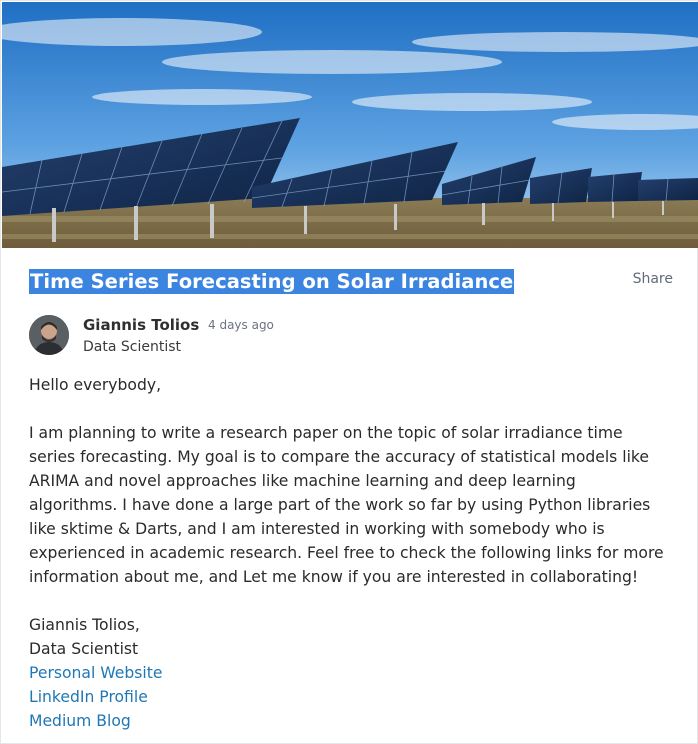 This screenshot has width=698, height=744. What do you see at coordinates (141, 325) in the screenshot?
I see `author-name: Giannis Tolios` at bounding box center [141, 325].